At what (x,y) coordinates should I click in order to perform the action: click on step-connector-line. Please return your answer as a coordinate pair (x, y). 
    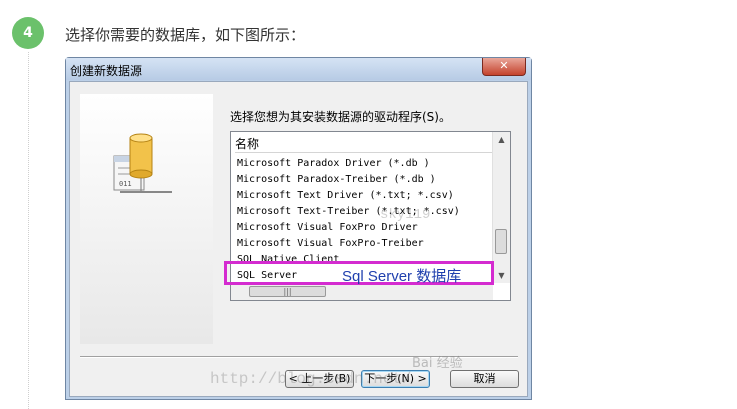
    Looking at the image, I should click on (28, 230).